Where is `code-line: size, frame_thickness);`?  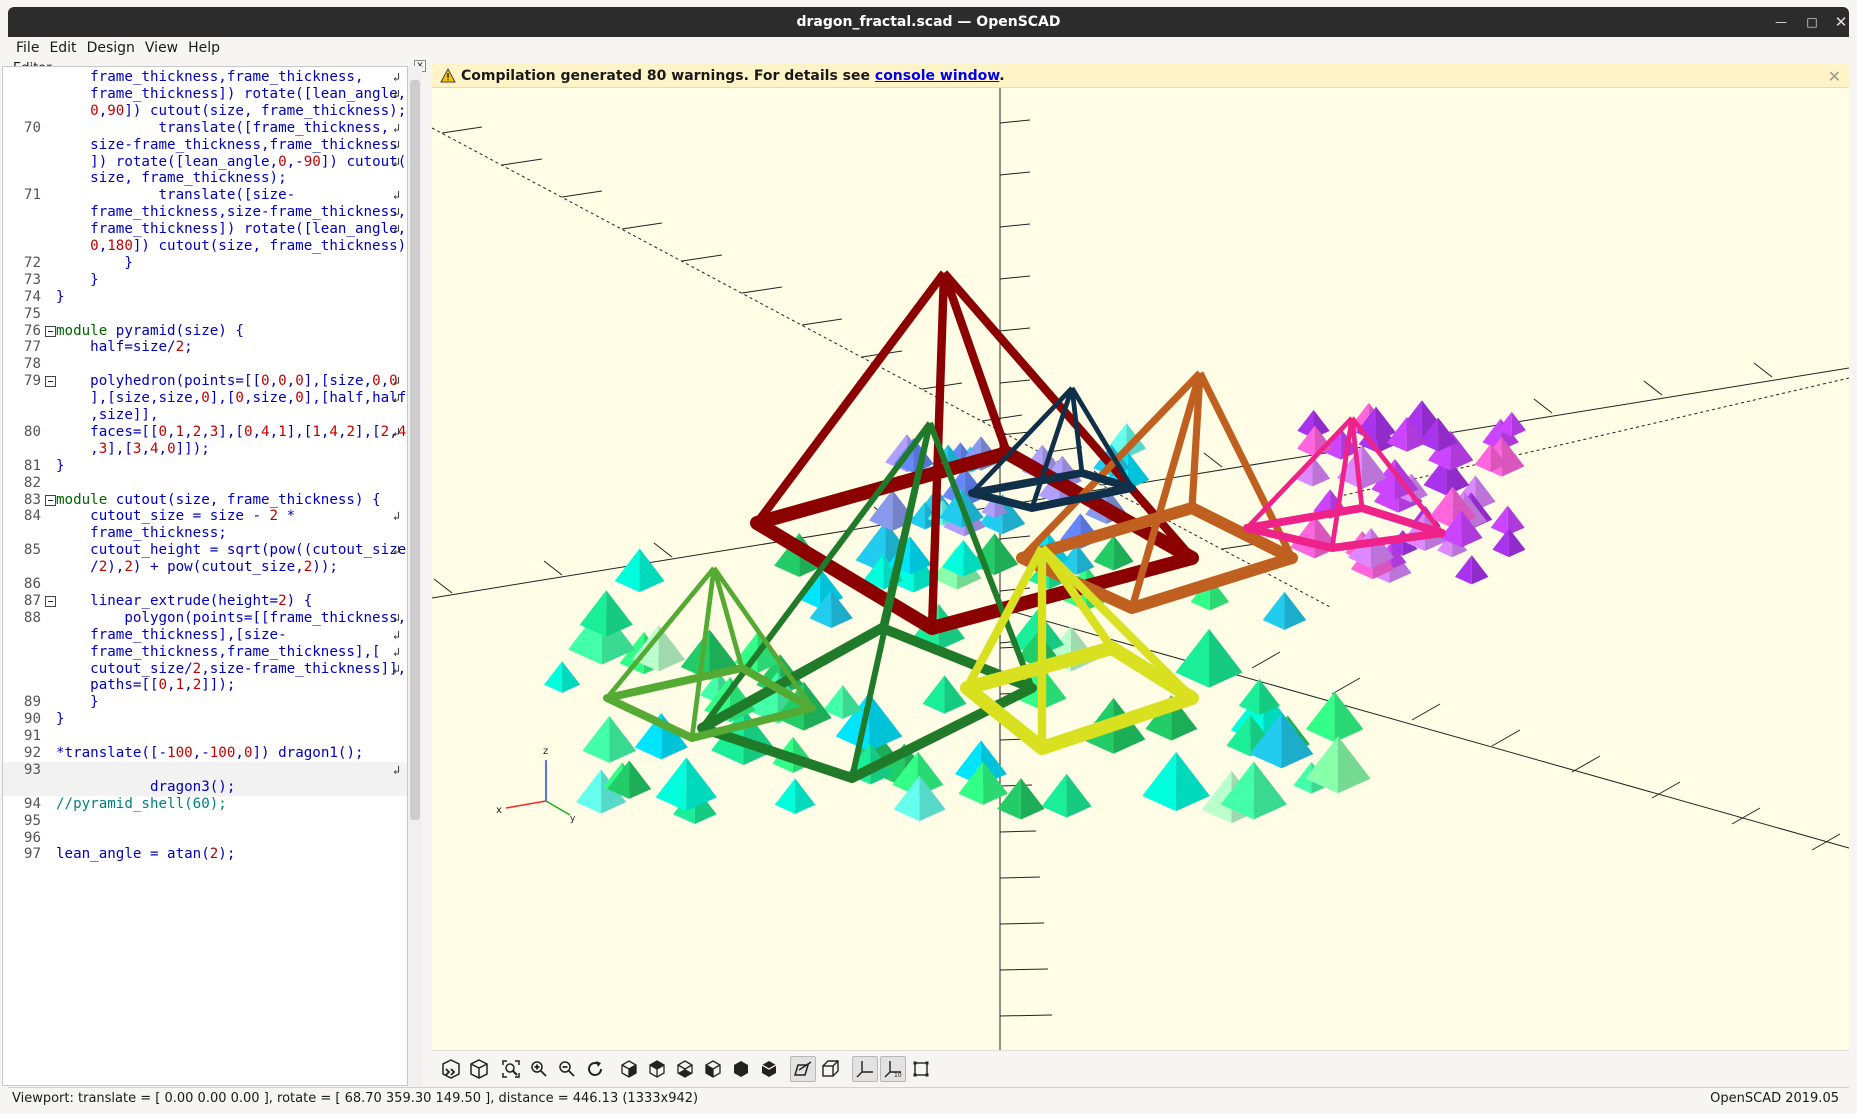 code-line: size, frame_thickness); is located at coordinates (205, 178).